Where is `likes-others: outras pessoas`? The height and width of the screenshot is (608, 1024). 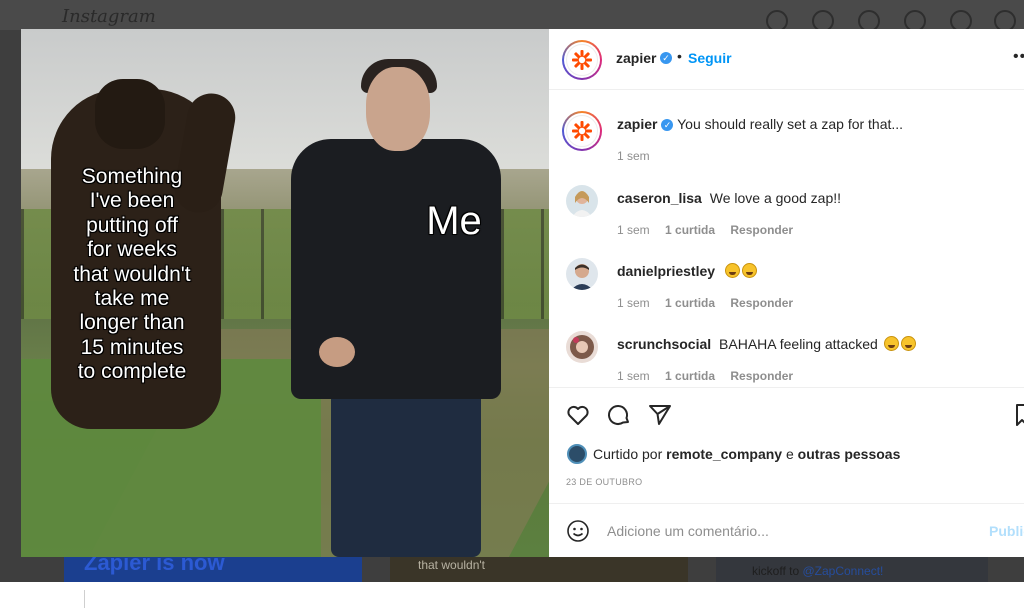 likes-others: outras pessoas is located at coordinates (849, 454).